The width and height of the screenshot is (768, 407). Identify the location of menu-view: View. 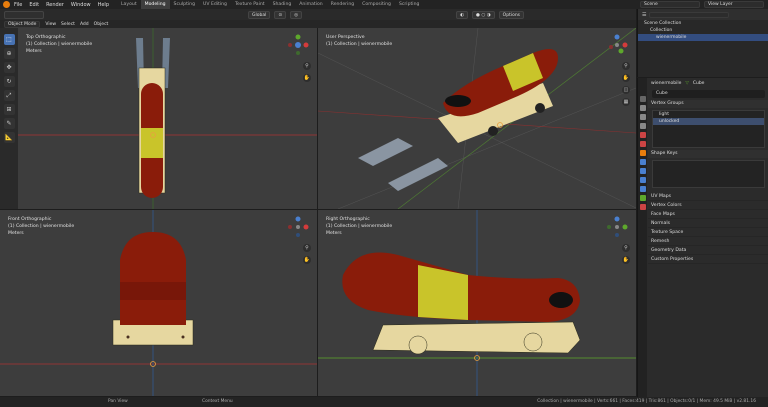
(50, 24).